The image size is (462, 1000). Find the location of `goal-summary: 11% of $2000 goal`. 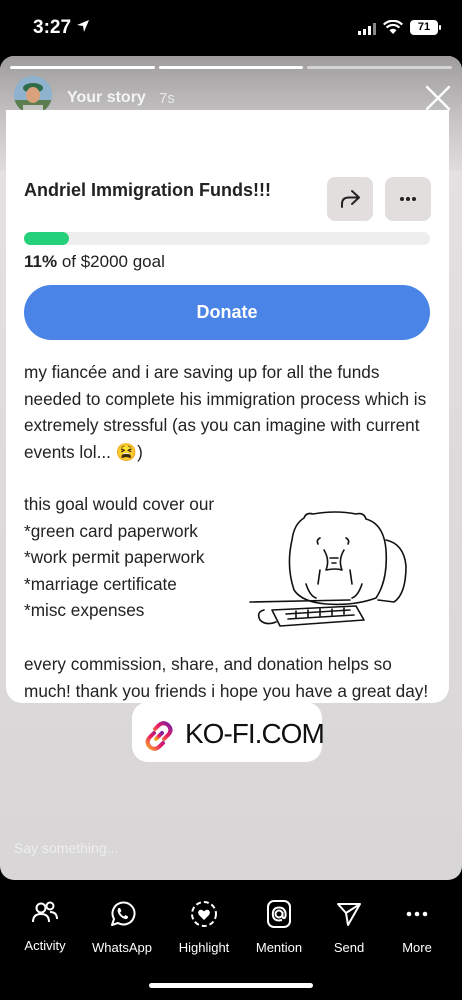

goal-summary: 11% of $2000 goal is located at coordinates (94, 262).